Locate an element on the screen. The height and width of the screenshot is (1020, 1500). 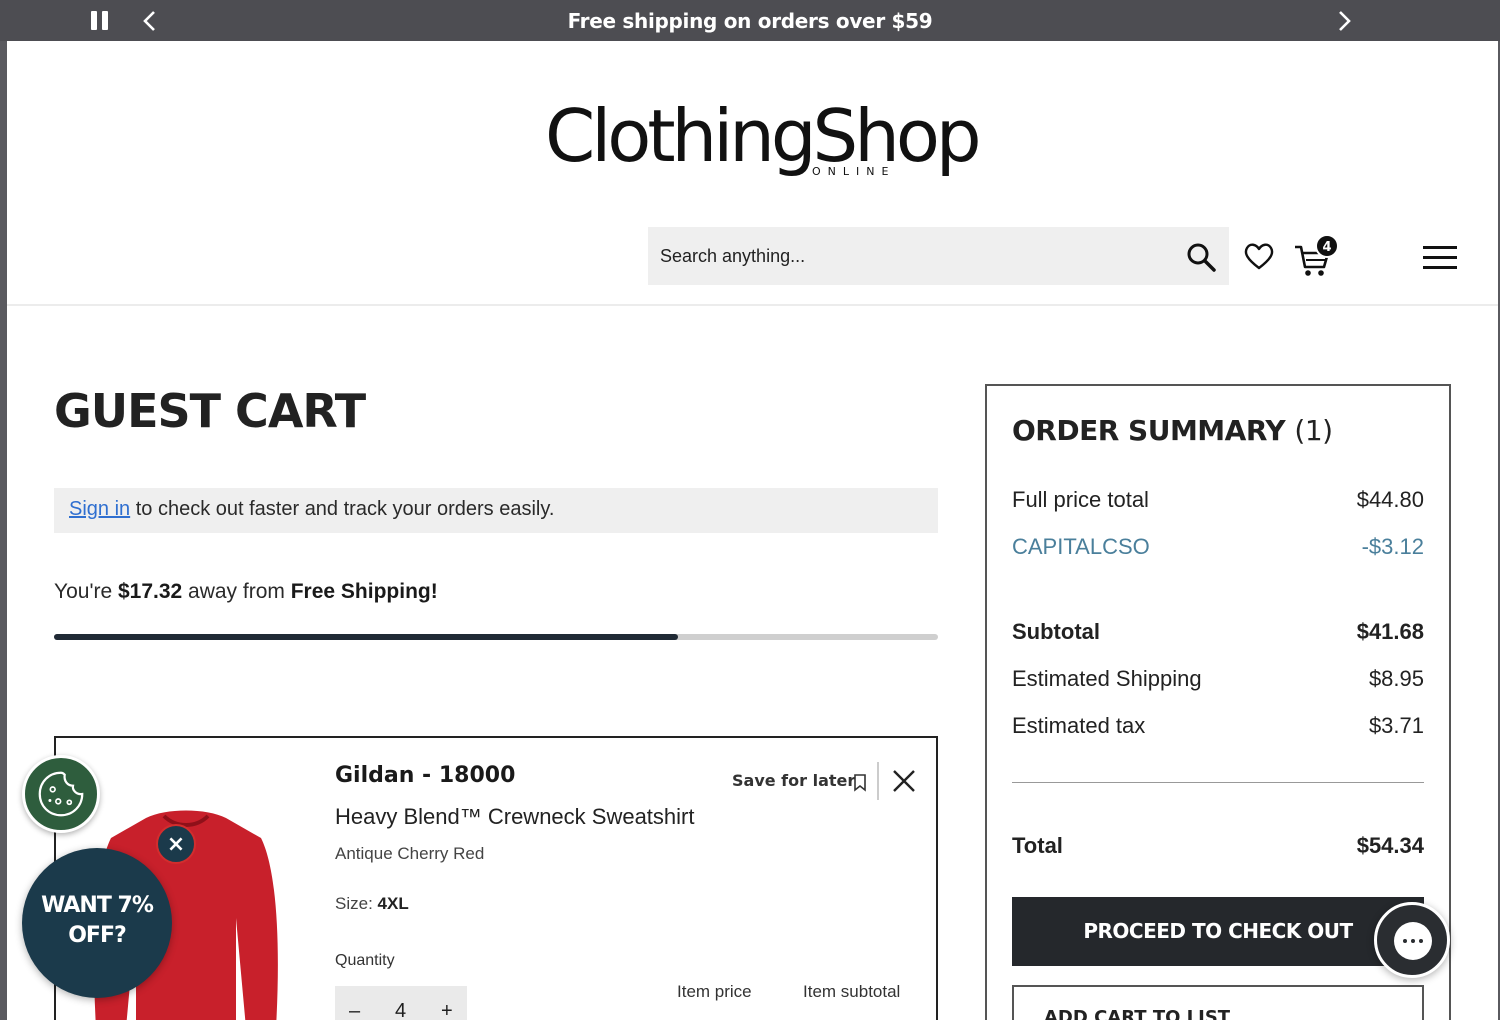
logo-subtext: ONLINE is located at coordinates (854, 171).